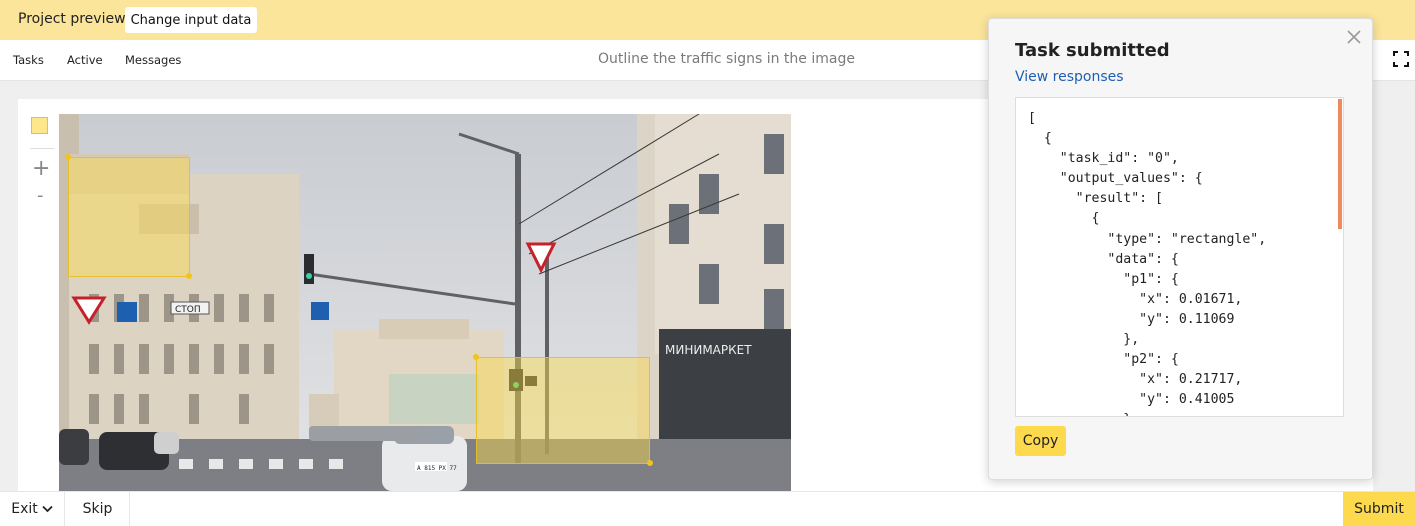 The width and height of the screenshot is (1415, 526). I want to click on license-plate: А 815 РХ 77, so click(437, 468).